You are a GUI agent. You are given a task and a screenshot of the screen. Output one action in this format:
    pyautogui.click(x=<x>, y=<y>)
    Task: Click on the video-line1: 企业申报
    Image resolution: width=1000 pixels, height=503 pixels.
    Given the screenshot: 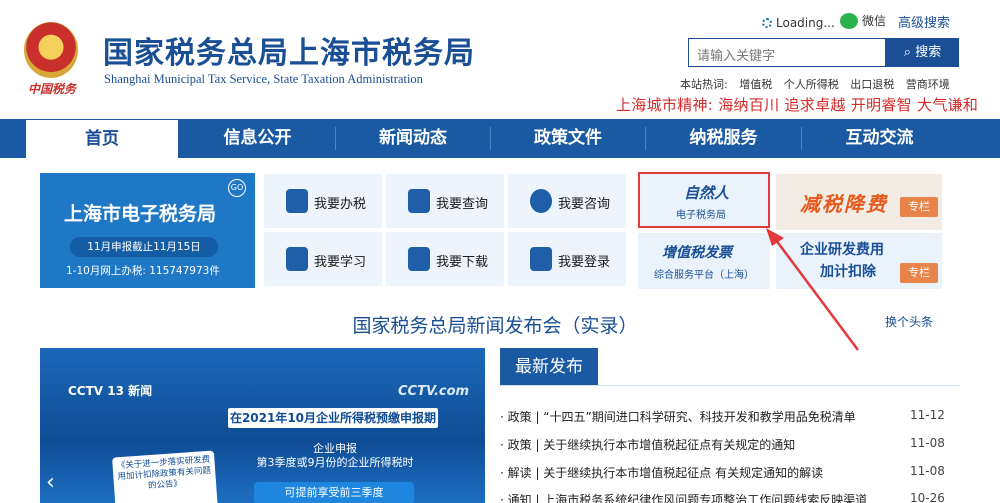 What is the action you would take?
    pyautogui.click(x=335, y=448)
    